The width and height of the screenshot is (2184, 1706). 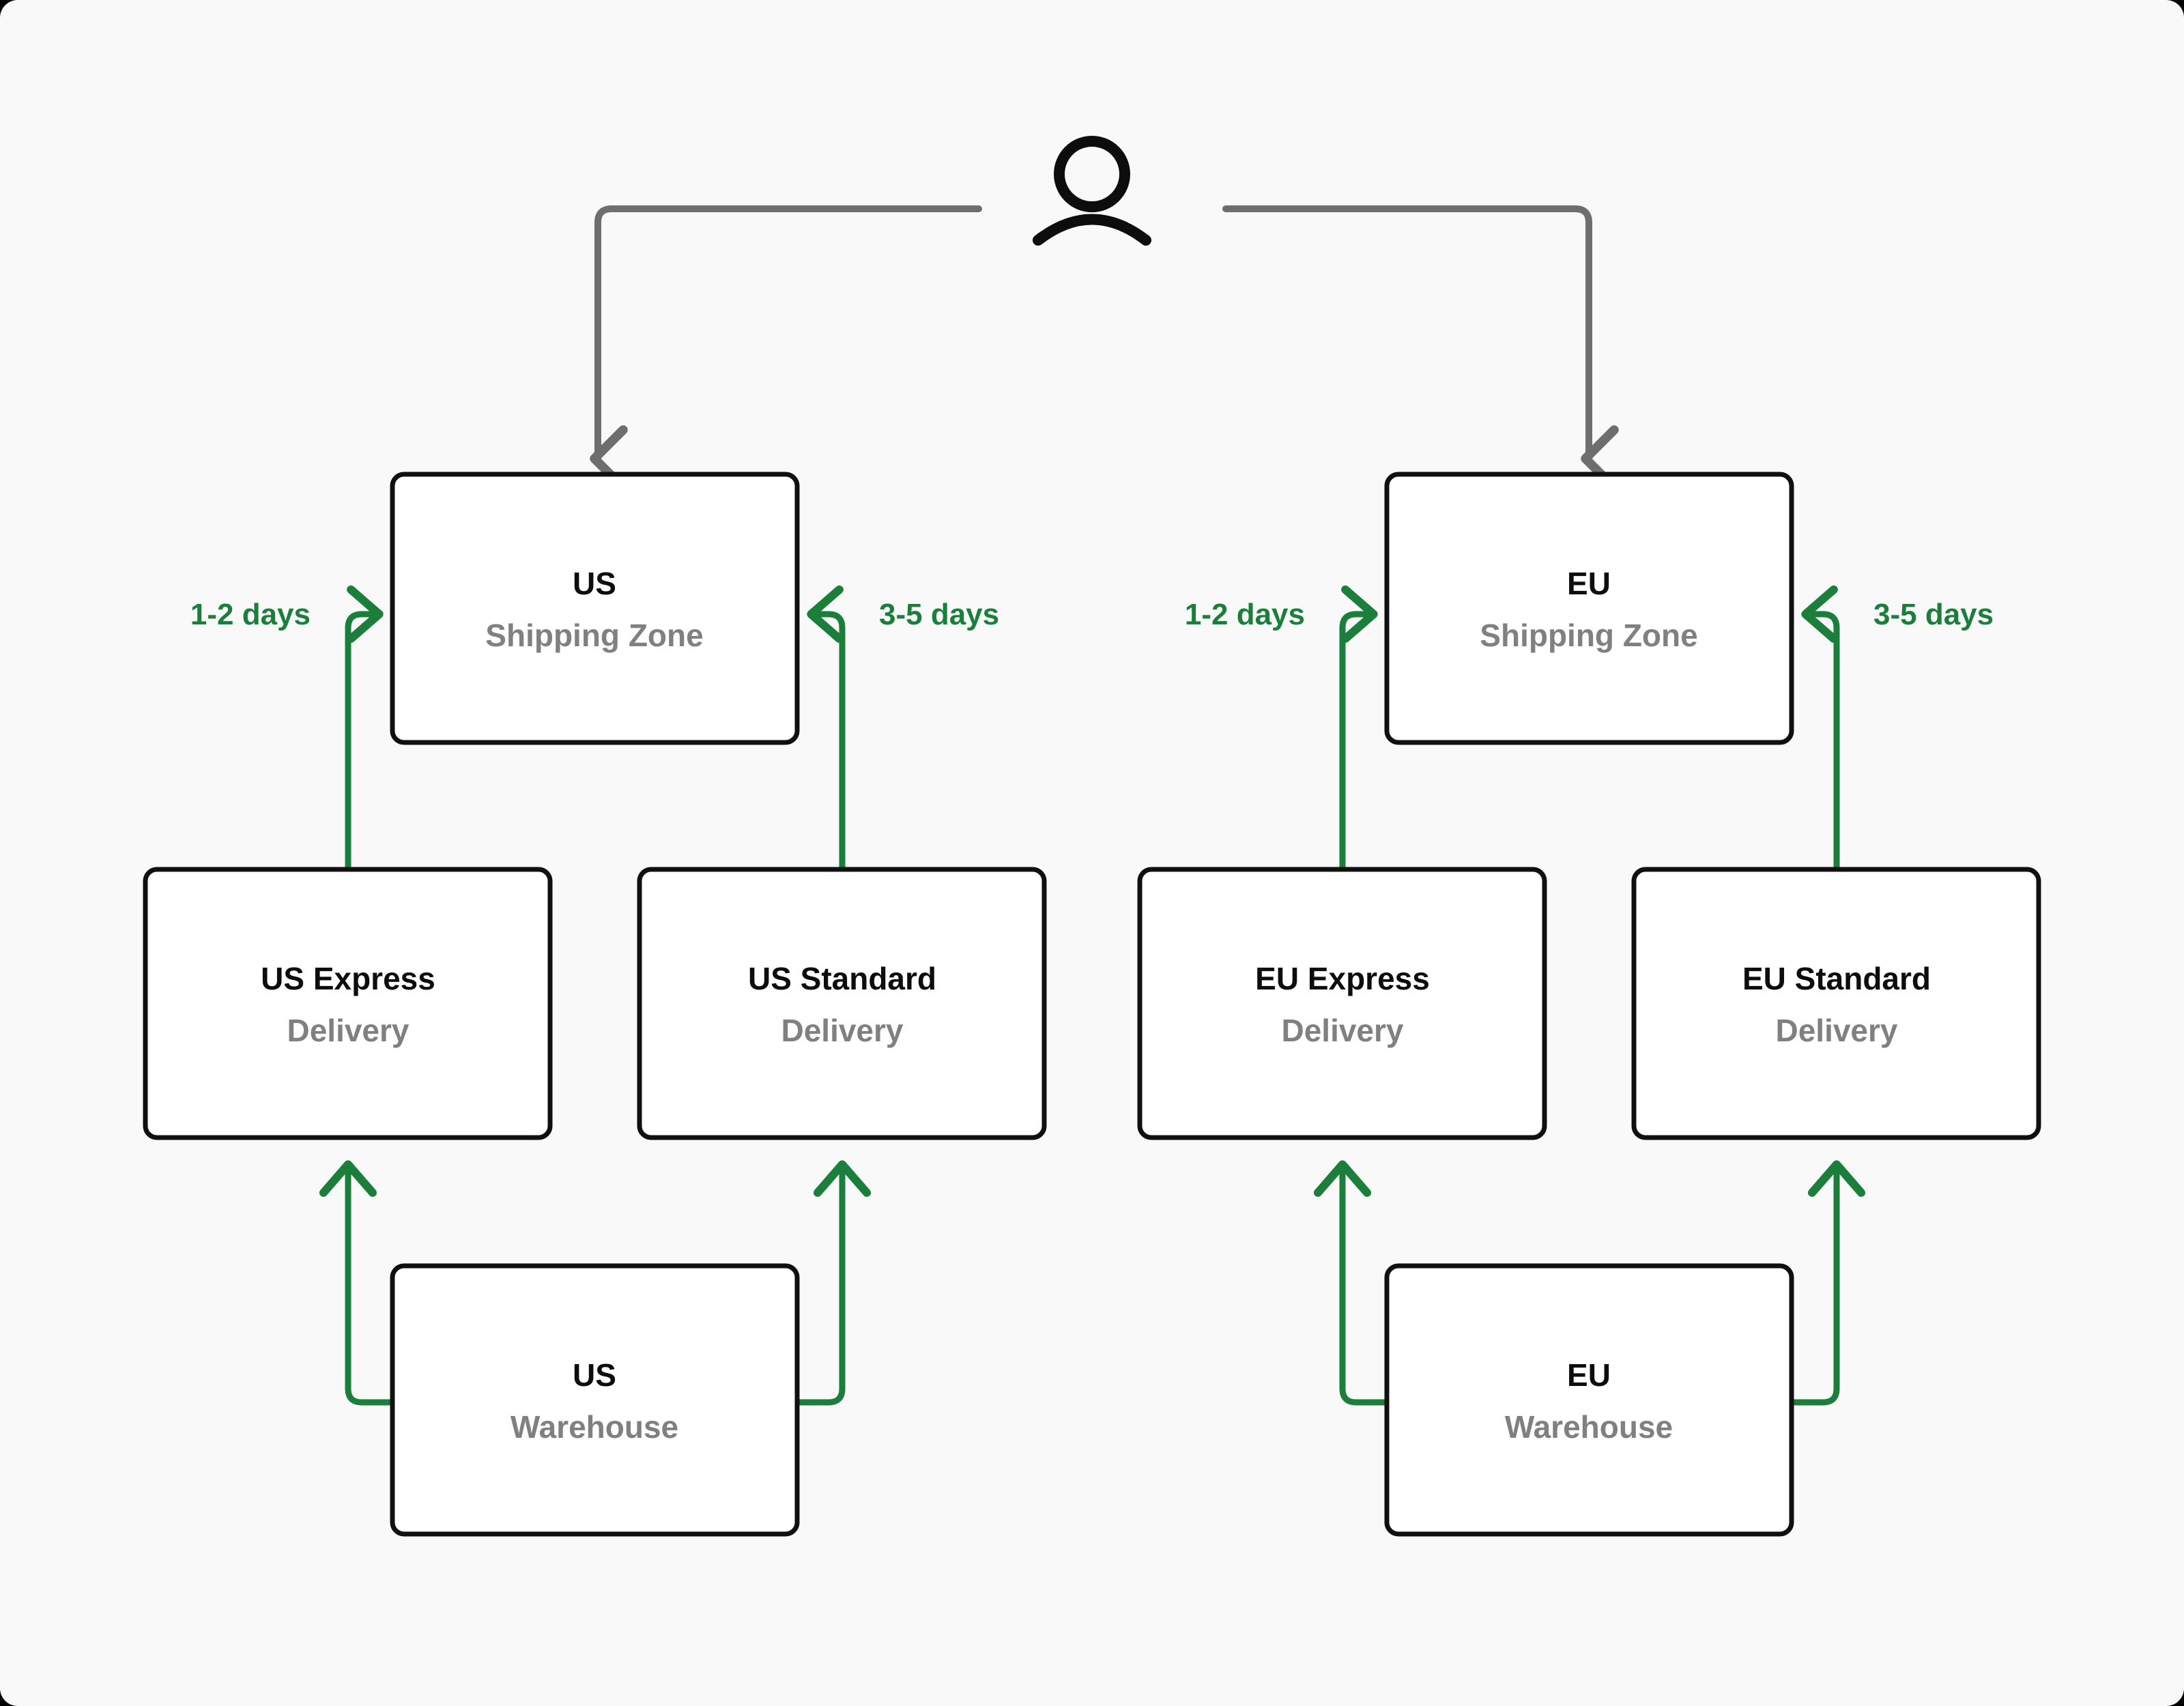 What do you see at coordinates (348, 978) in the screenshot?
I see `node-us-express-delivery-title: US Express` at bounding box center [348, 978].